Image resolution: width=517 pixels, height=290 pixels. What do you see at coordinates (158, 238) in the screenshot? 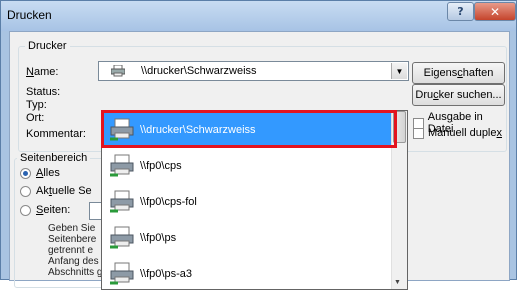
I see `printer-option-label: \\fp0\ps` at bounding box center [158, 238].